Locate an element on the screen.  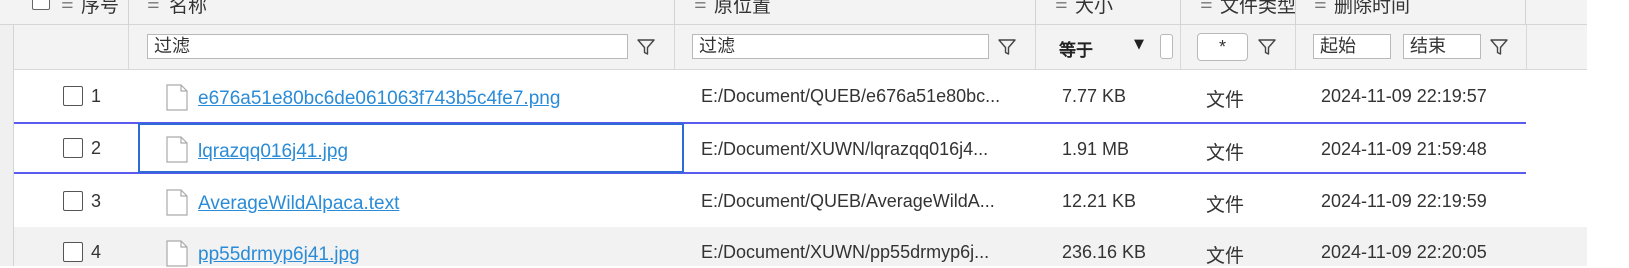
date-start-input: 起始 is located at coordinates (1352, 46).